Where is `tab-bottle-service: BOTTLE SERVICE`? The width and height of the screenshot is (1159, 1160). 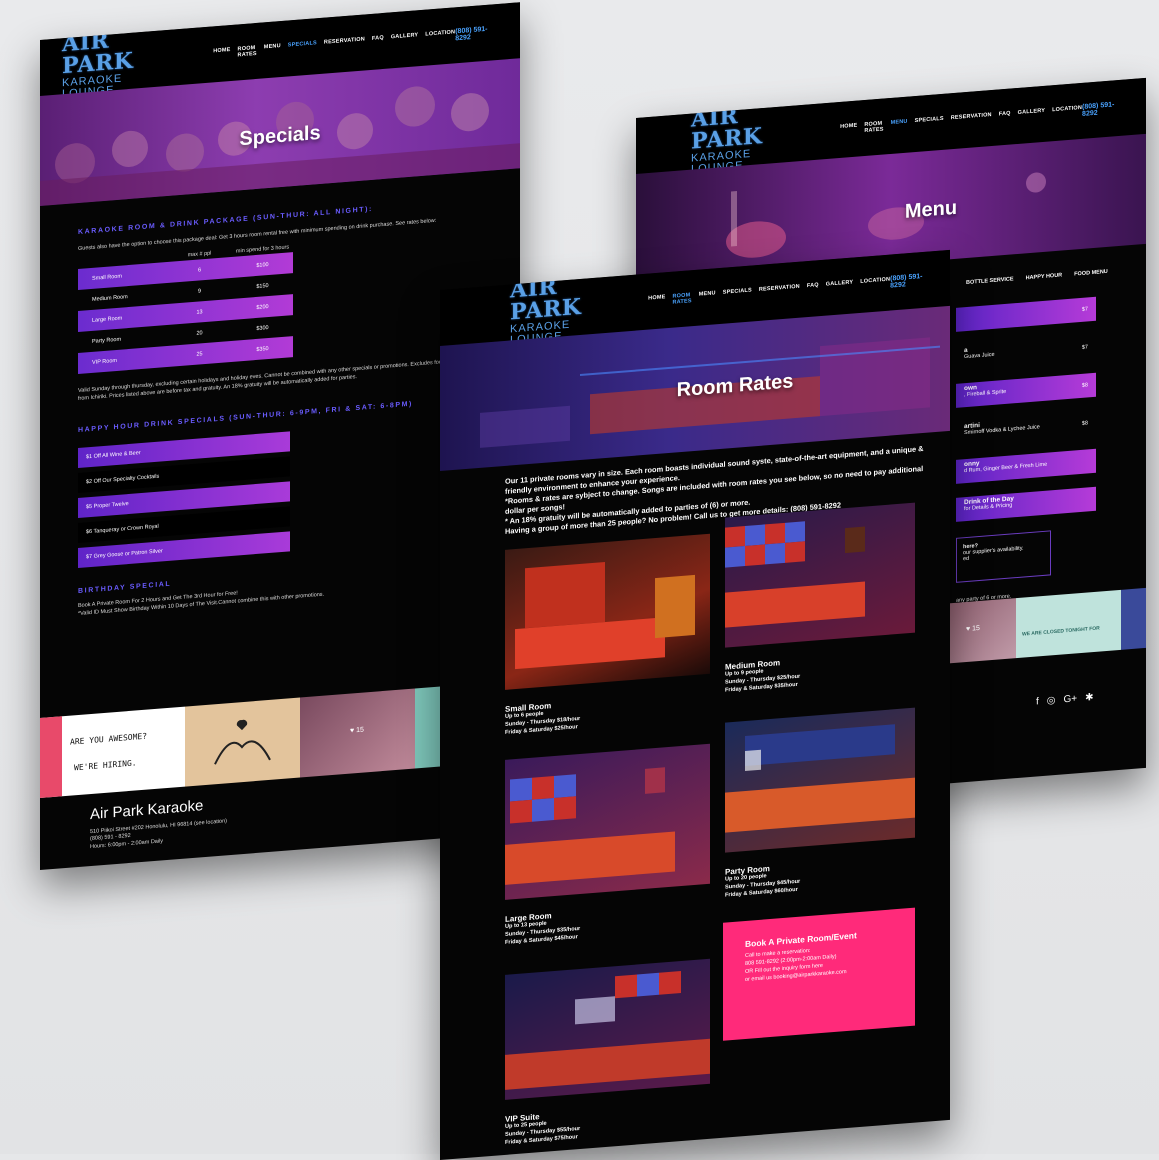
tab-bottle-service: BOTTLE SERVICE is located at coordinates (990, 281).